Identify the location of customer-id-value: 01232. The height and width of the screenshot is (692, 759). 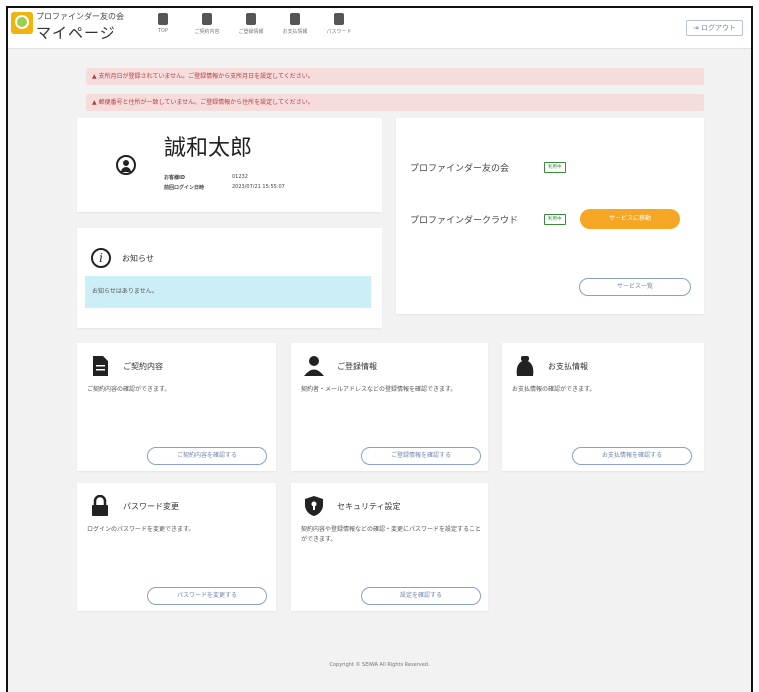
(240, 177).